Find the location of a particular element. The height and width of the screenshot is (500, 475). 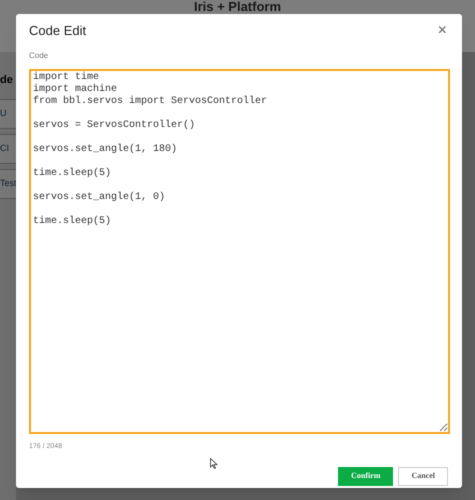

dialog-title: Code Edit is located at coordinates (57, 31).